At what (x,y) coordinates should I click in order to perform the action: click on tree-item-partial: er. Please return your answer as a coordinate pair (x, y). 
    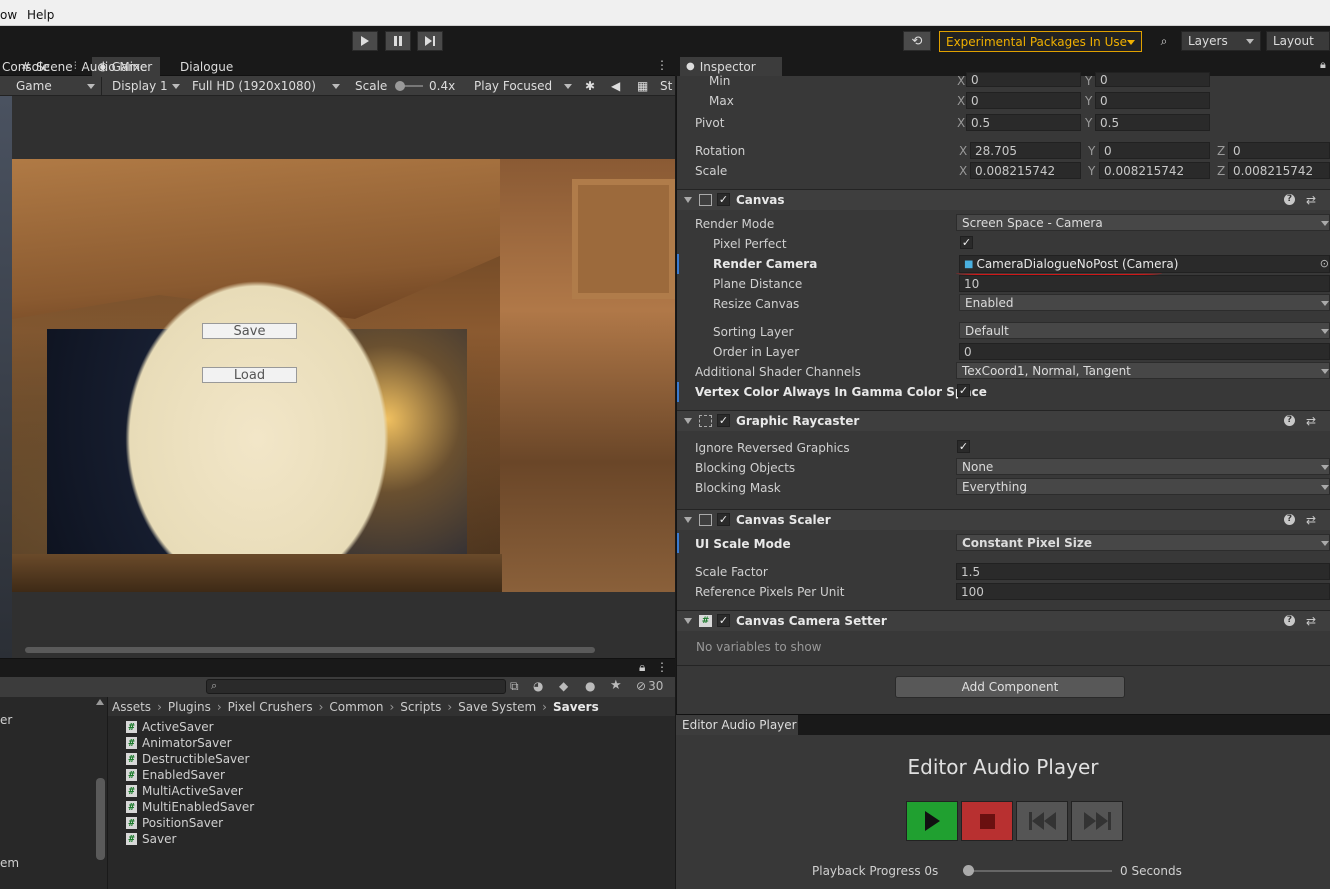
    Looking at the image, I should click on (6, 720).